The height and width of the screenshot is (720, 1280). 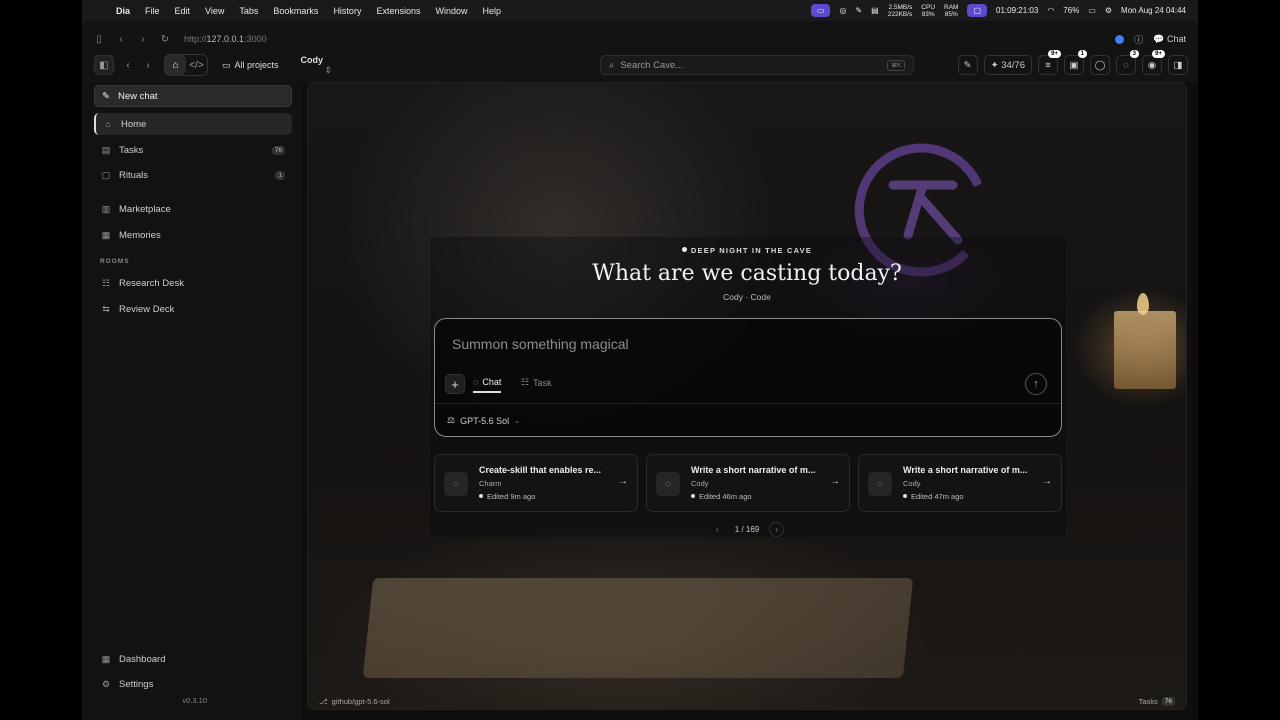 I want to click on search-shortcut: ⌘K, so click(x=895, y=65).